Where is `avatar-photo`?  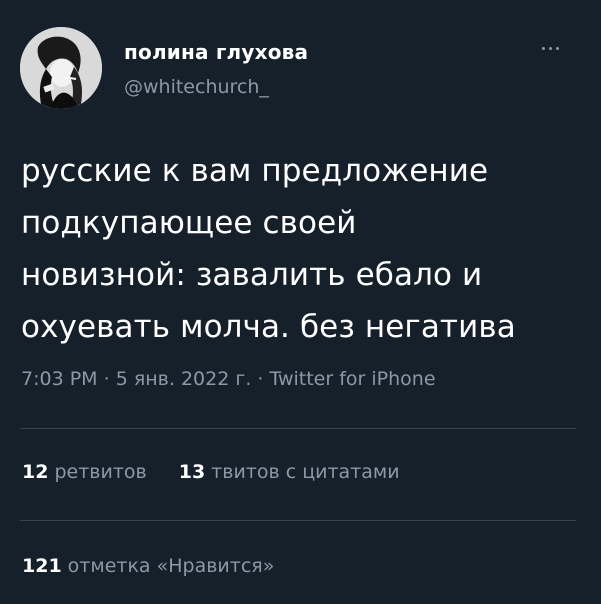 avatar-photo is located at coordinates (61, 68).